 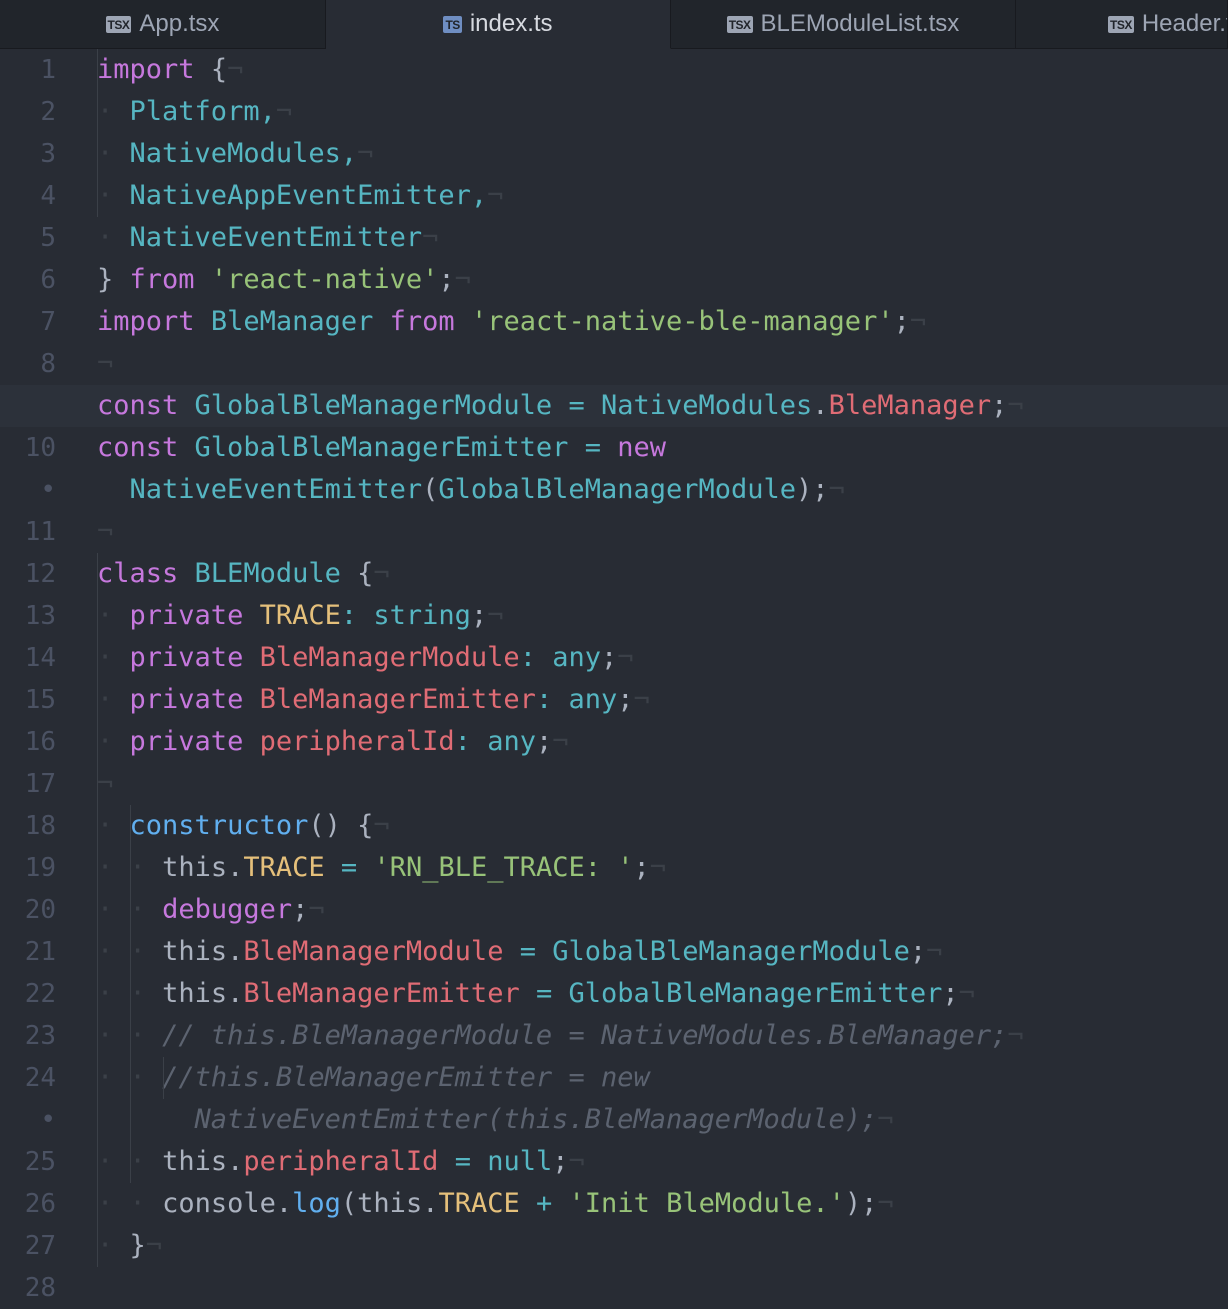 I want to click on punct: (, so click(x=349, y=1203).